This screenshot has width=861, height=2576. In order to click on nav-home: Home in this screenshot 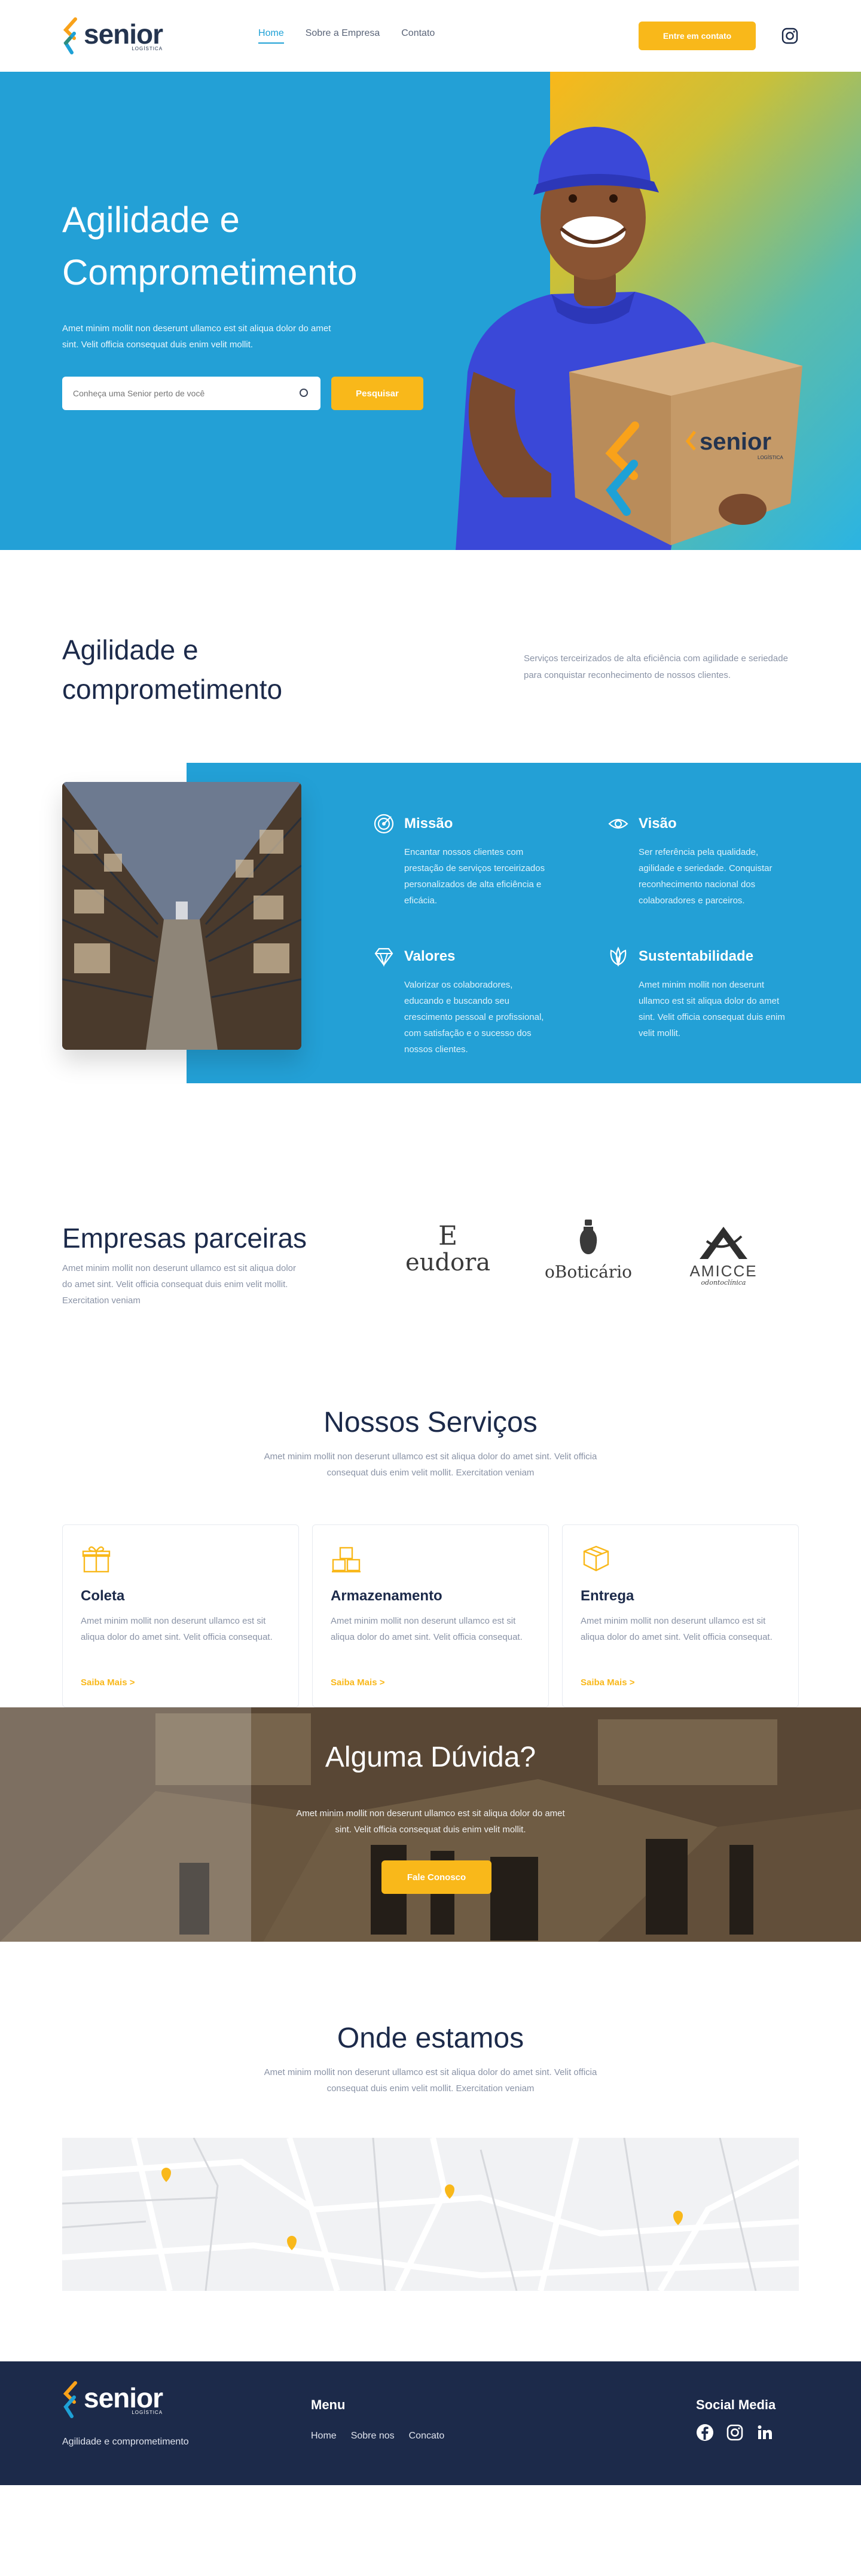, I will do `click(271, 36)`.